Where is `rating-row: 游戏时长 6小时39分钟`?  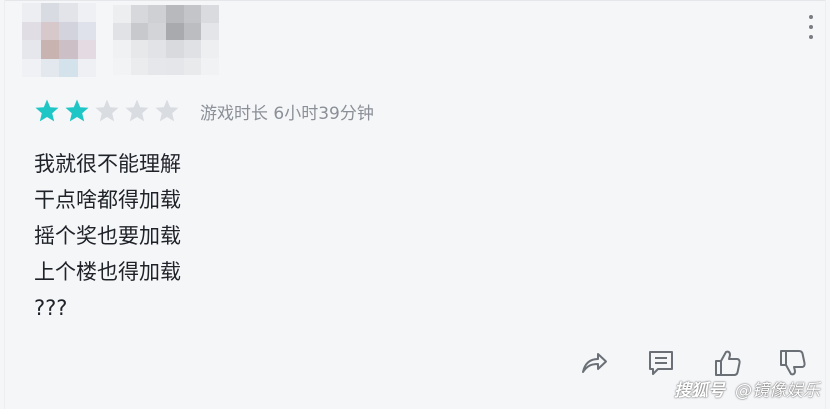 rating-row: 游戏时长 6小时39分钟 is located at coordinates (204, 111).